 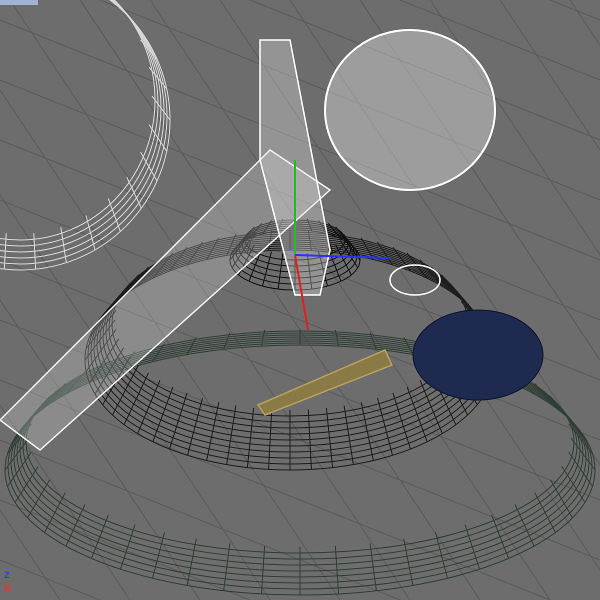 What do you see at coordinates (19, 2) in the screenshot?
I see `viewport-label-tab` at bounding box center [19, 2].